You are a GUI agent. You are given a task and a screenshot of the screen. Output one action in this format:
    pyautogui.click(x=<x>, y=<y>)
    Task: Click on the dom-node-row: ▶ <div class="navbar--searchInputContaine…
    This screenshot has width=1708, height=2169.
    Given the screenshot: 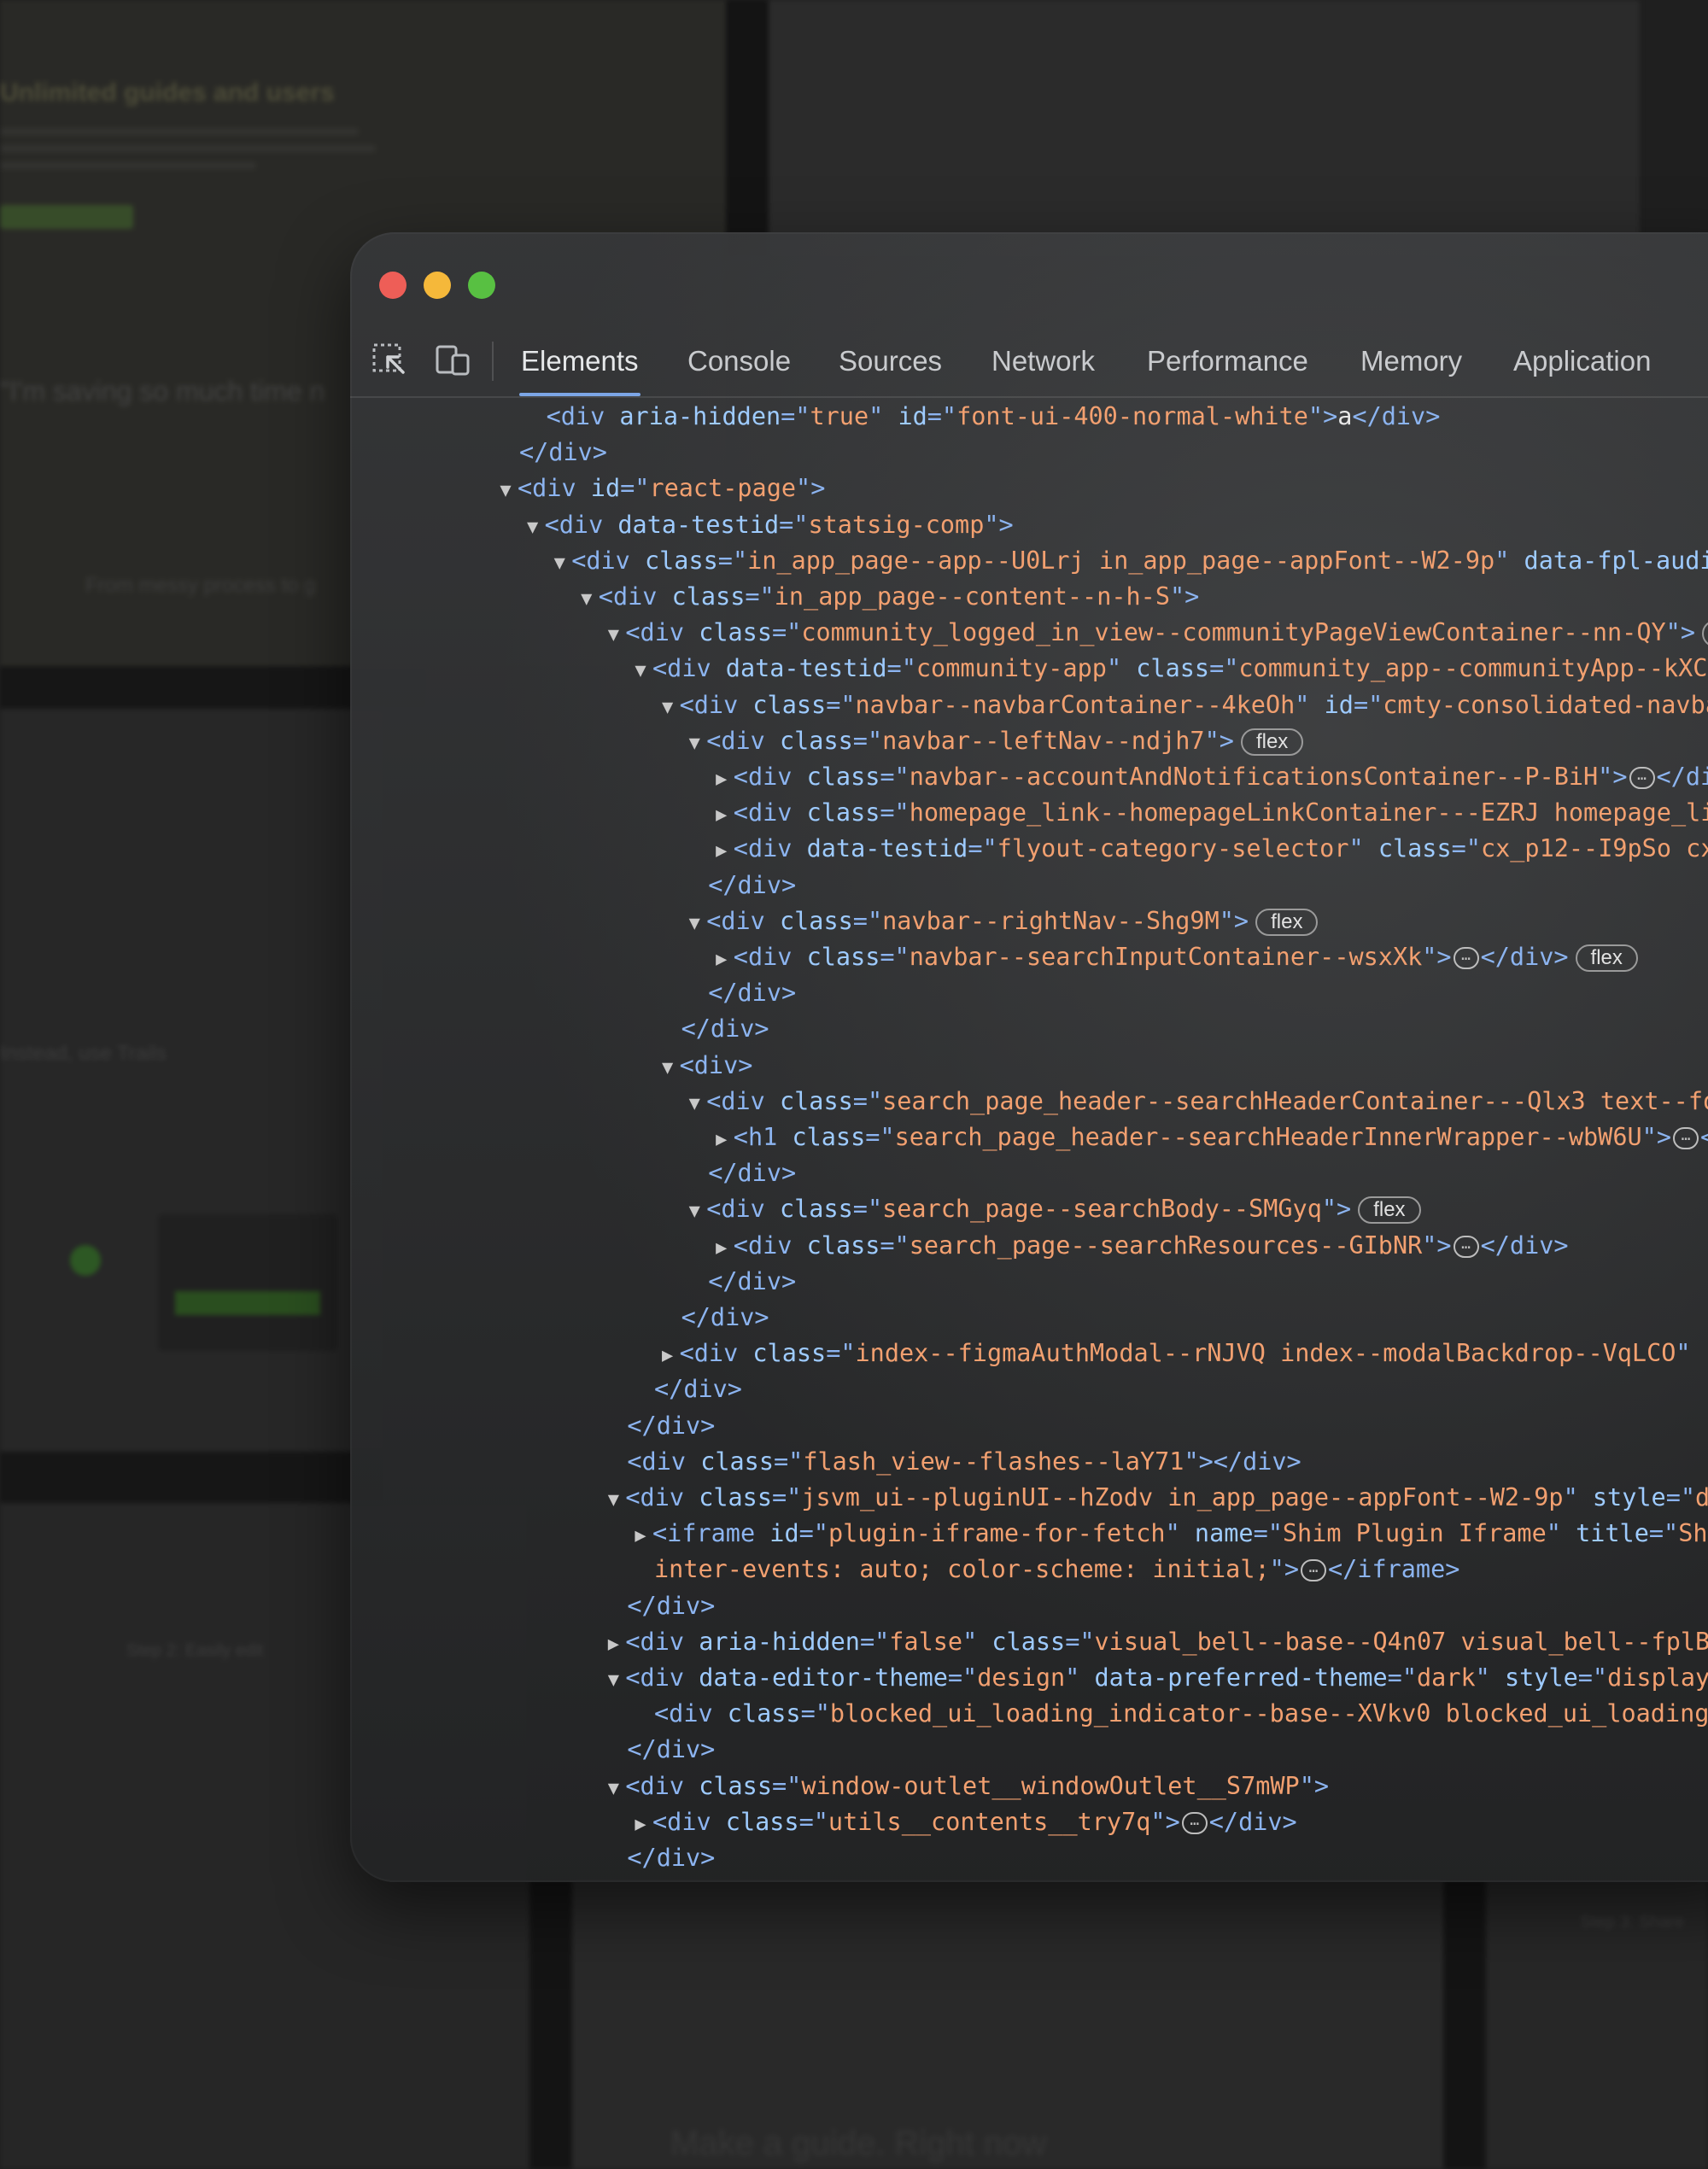 What is the action you would take?
    pyautogui.click(x=1177, y=957)
    